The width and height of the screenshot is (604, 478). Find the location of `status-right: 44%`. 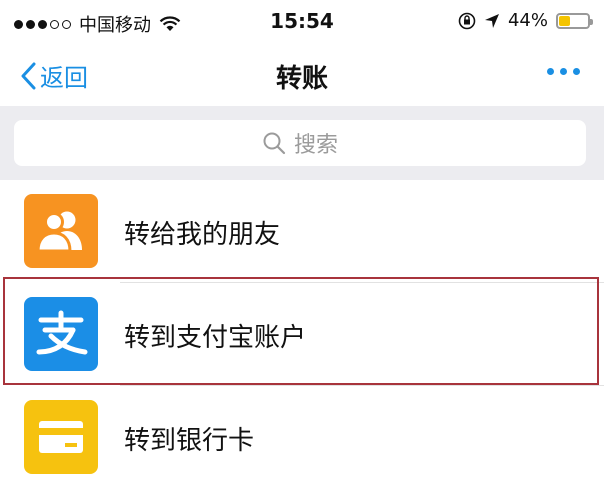

status-right: 44% is located at coordinates (525, 20).